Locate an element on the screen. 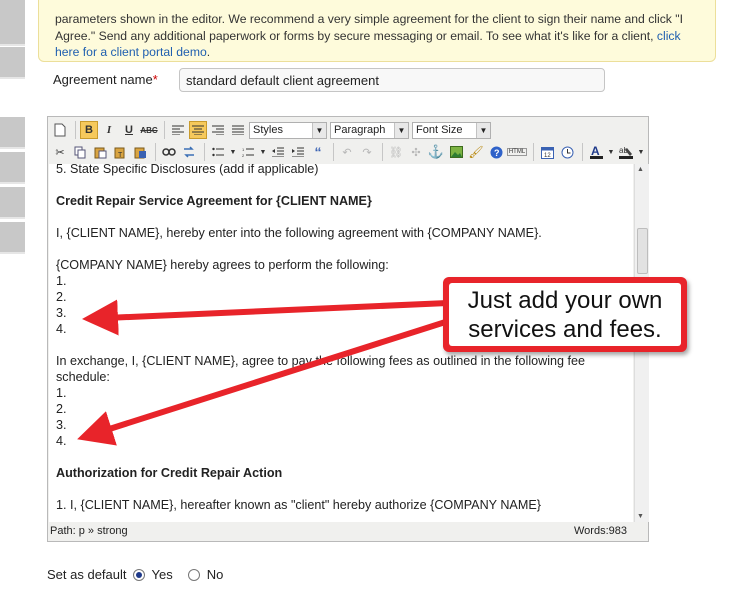 This screenshot has height=602, width=737. indent-icon is located at coordinates (298, 152).